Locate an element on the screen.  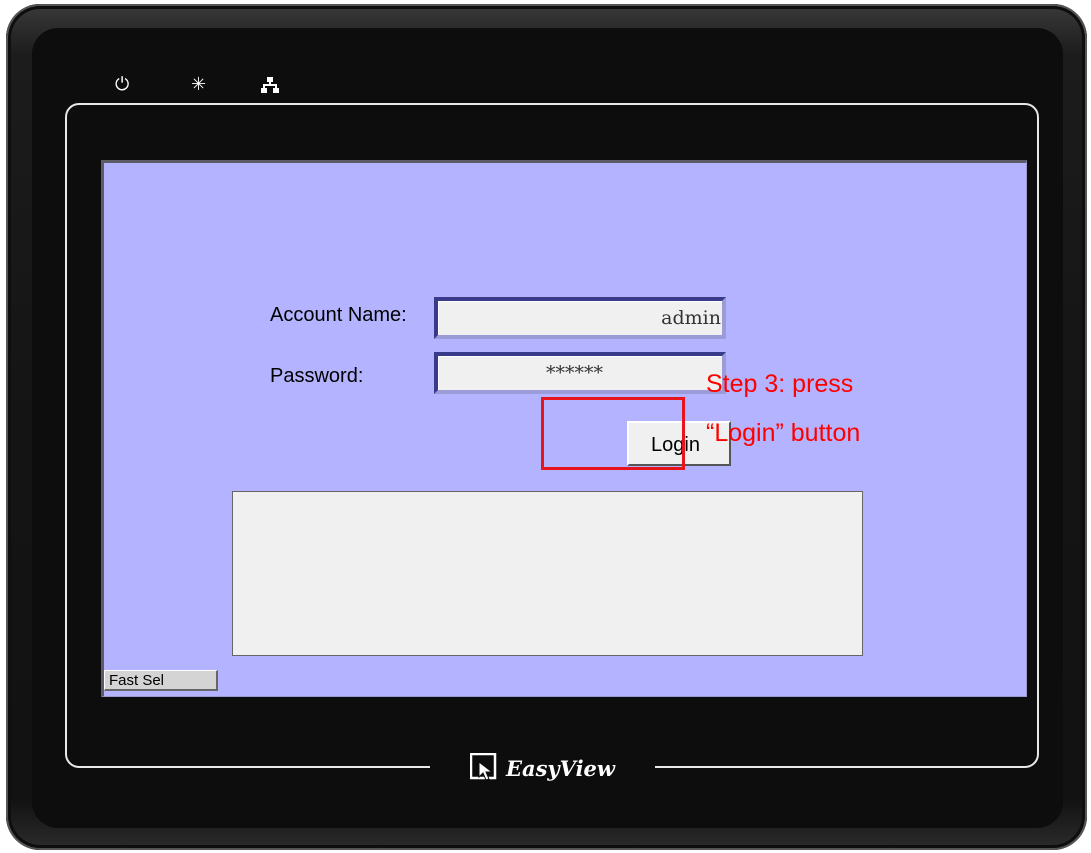
brand-name: EasyView is located at coordinates (560, 768).